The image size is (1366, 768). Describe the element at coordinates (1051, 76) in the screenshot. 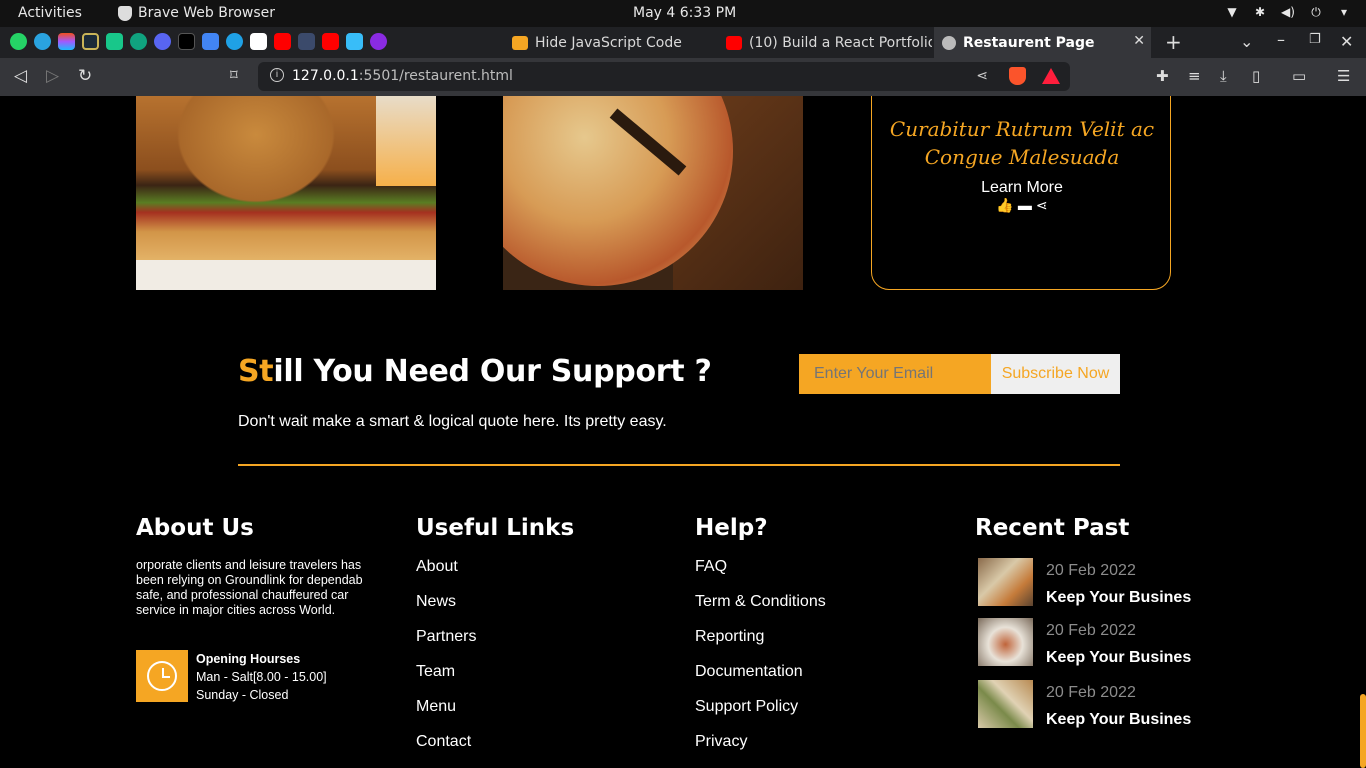

I see `brave-rewards-icon` at that location.